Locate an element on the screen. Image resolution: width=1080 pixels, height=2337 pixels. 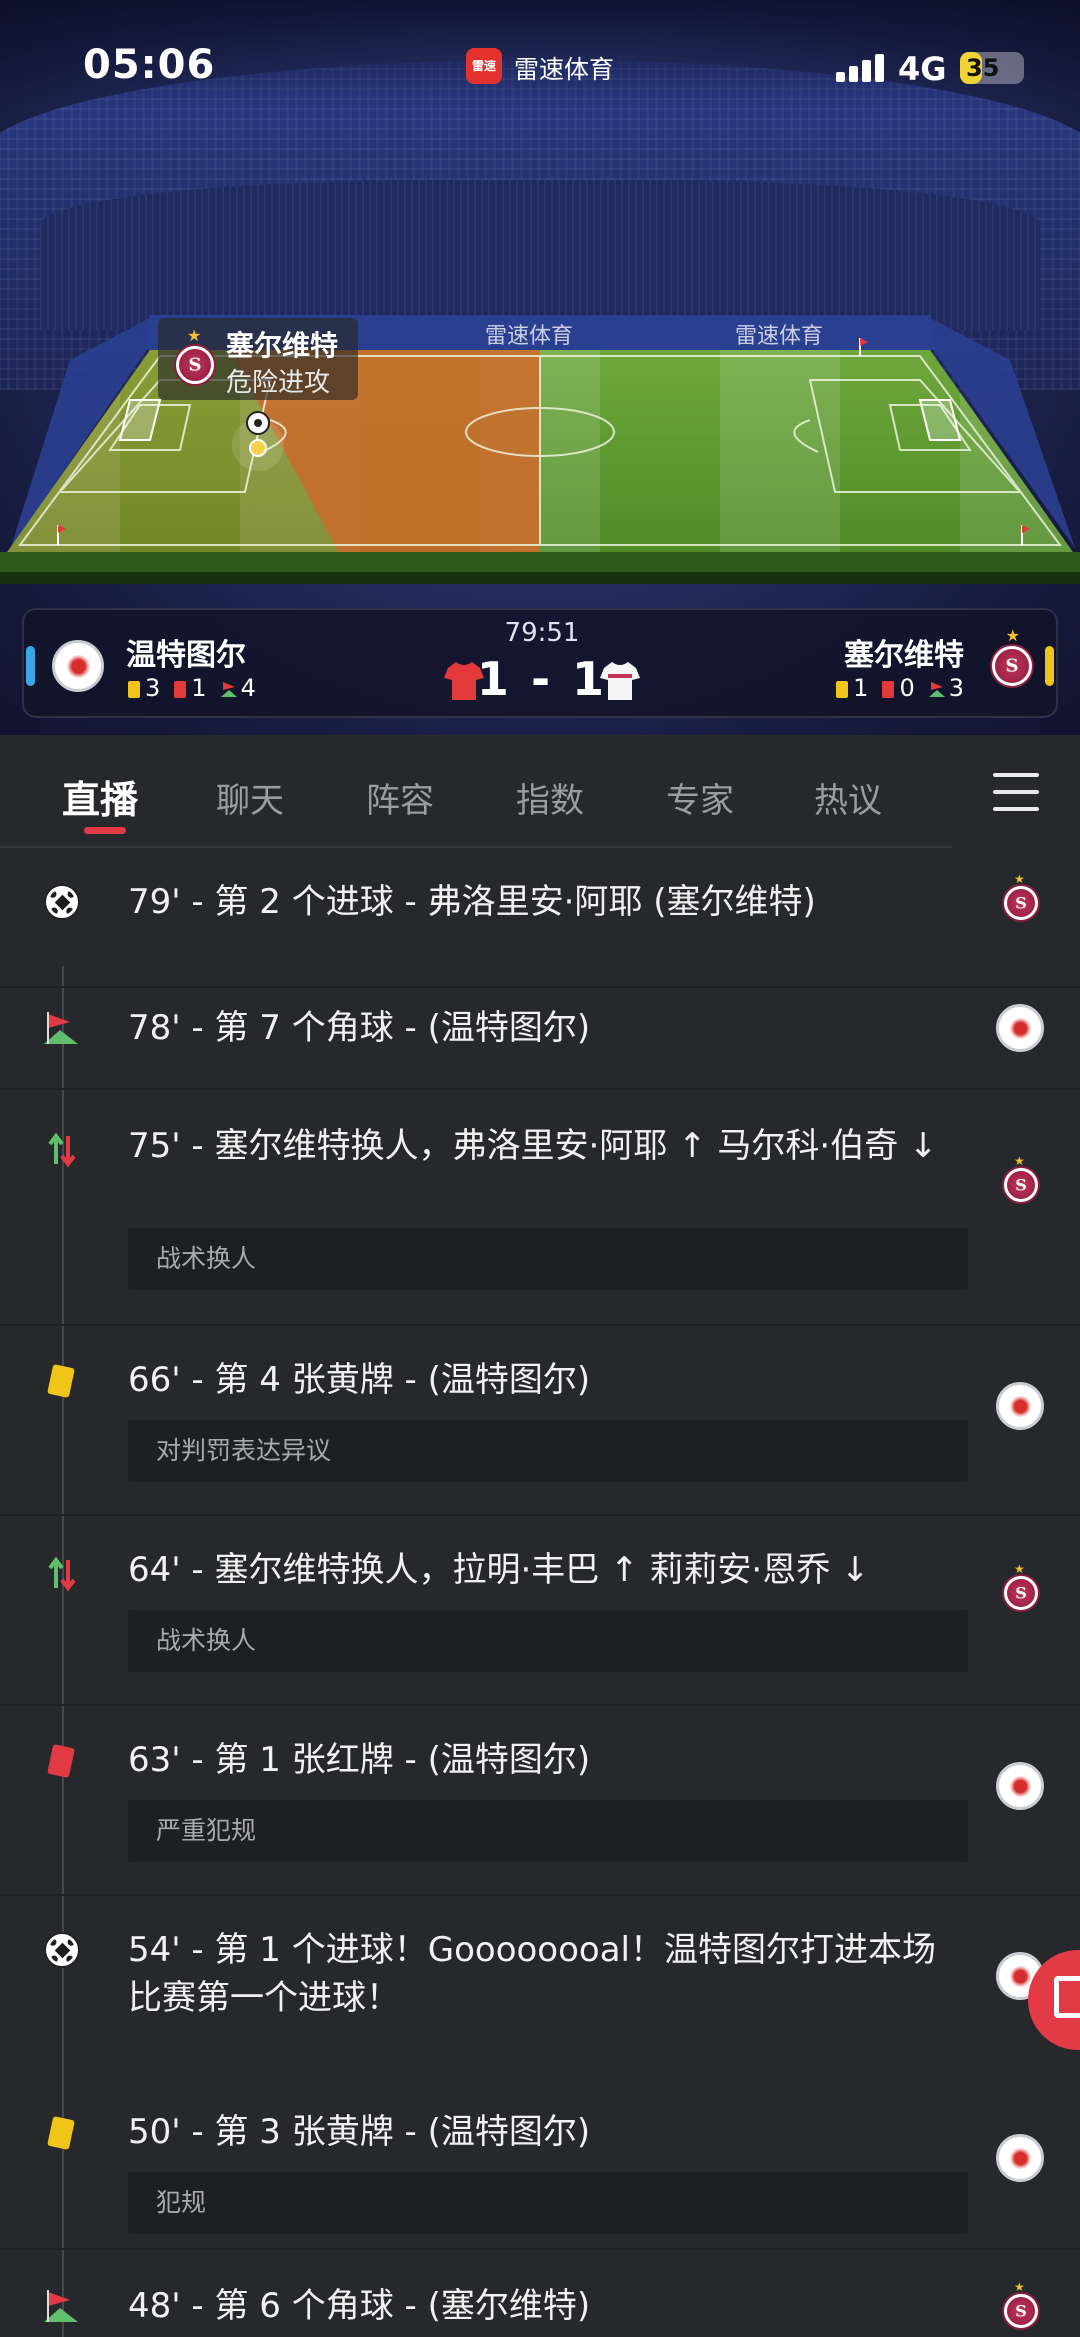
tab-odds: 指数 is located at coordinates (550, 797).